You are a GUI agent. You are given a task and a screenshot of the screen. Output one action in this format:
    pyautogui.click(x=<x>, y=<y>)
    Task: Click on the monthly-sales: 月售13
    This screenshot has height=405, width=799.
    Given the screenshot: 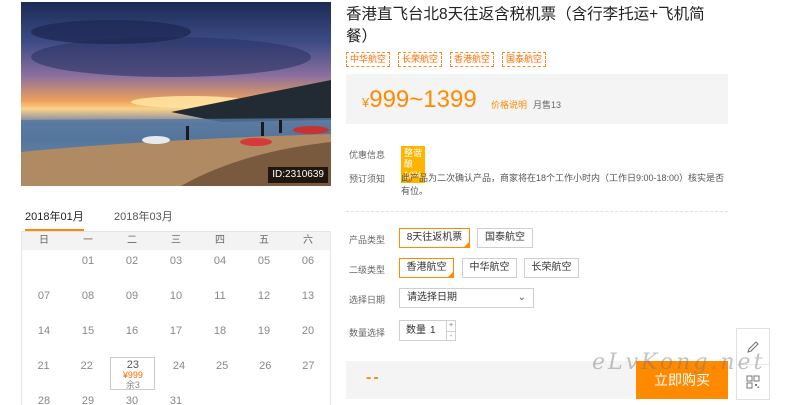 What is the action you would take?
    pyautogui.click(x=547, y=105)
    